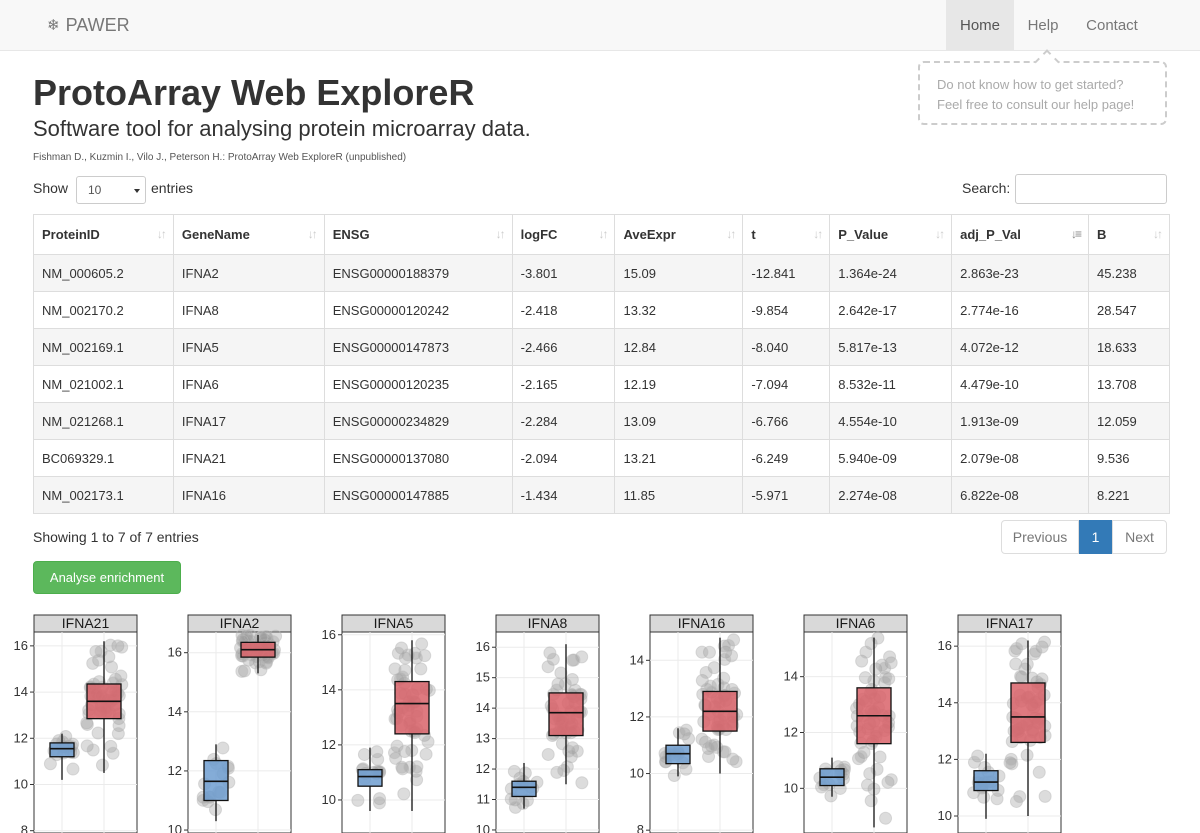 The height and width of the screenshot is (833, 1200). Describe the element at coordinates (563, 273) in the screenshot. I see `table-cell: -3.801` at that location.